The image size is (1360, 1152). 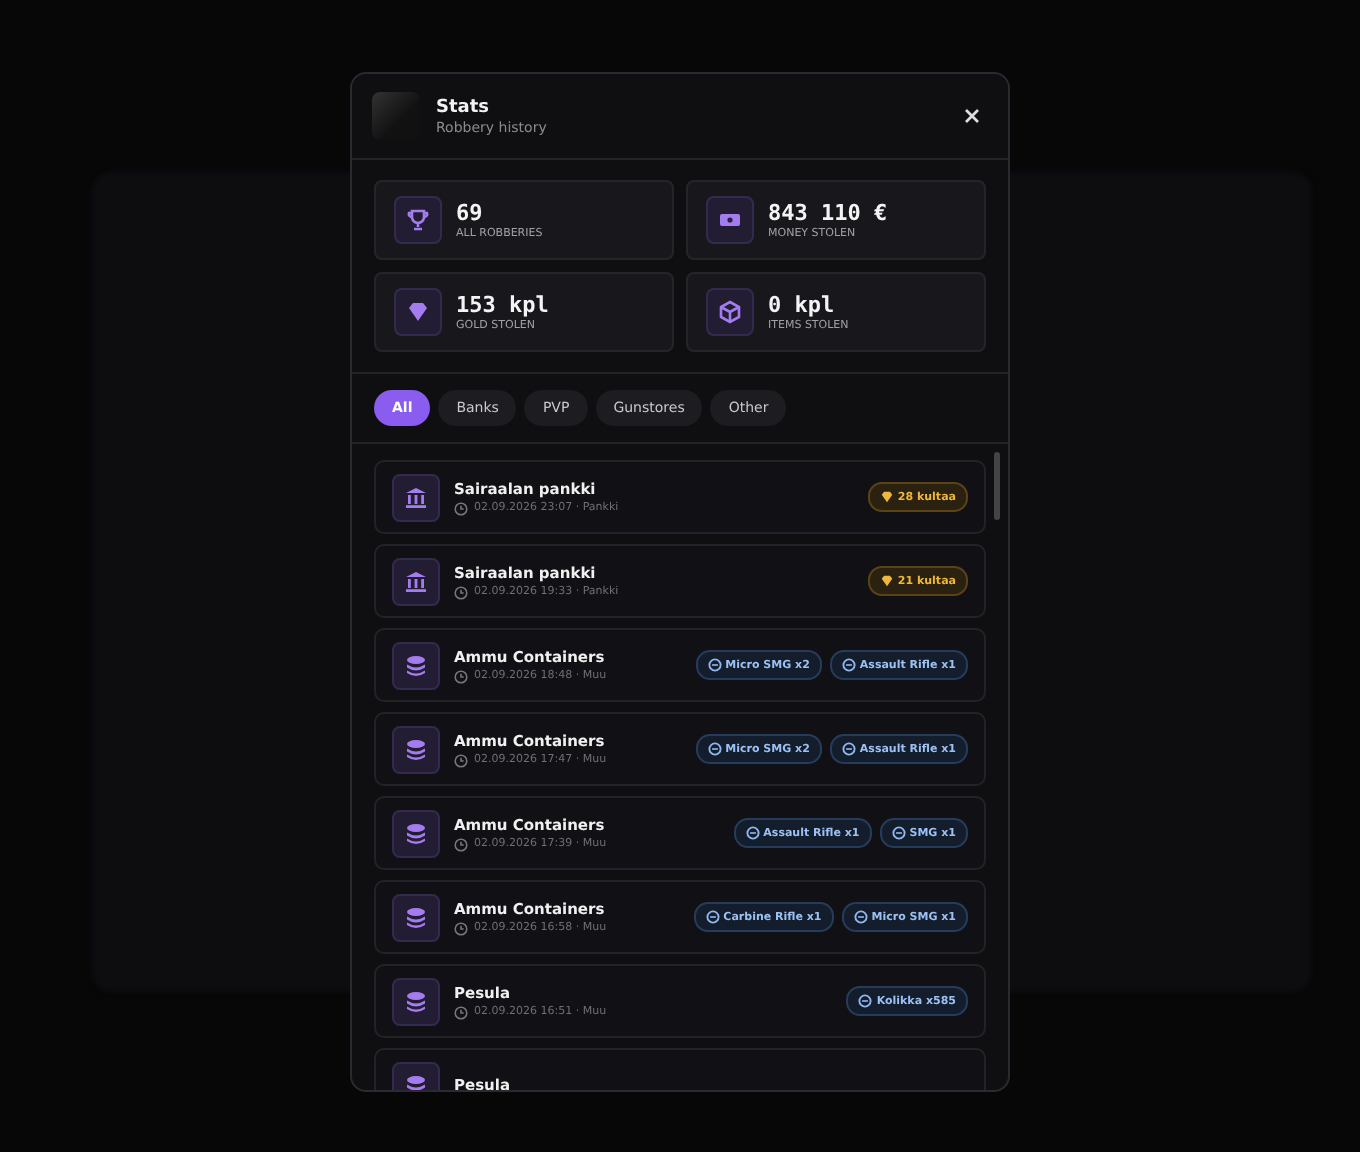 What do you see at coordinates (418, 220) in the screenshot?
I see `trophy-icon` at bounding box center [418, 220].